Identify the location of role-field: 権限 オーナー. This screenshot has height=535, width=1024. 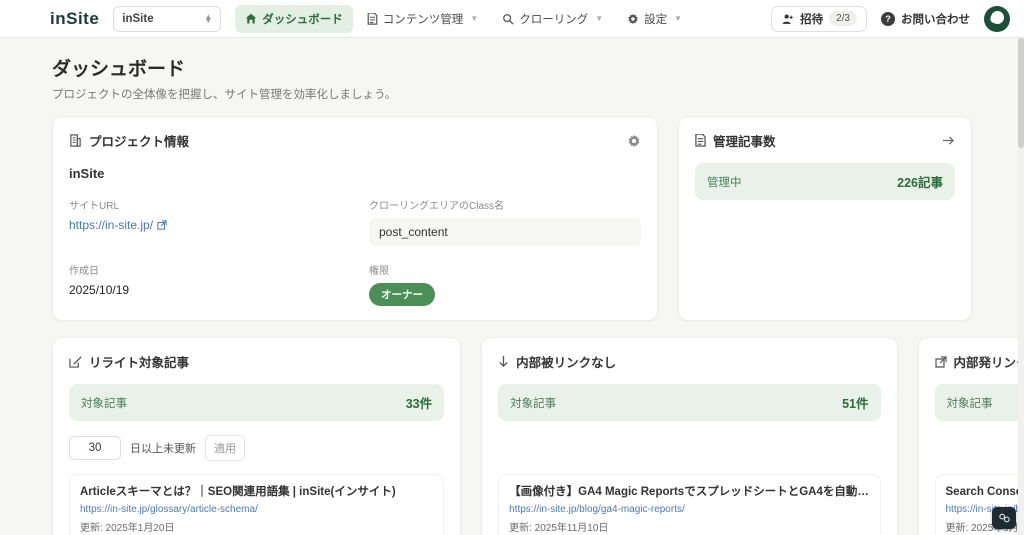
(505, 284).